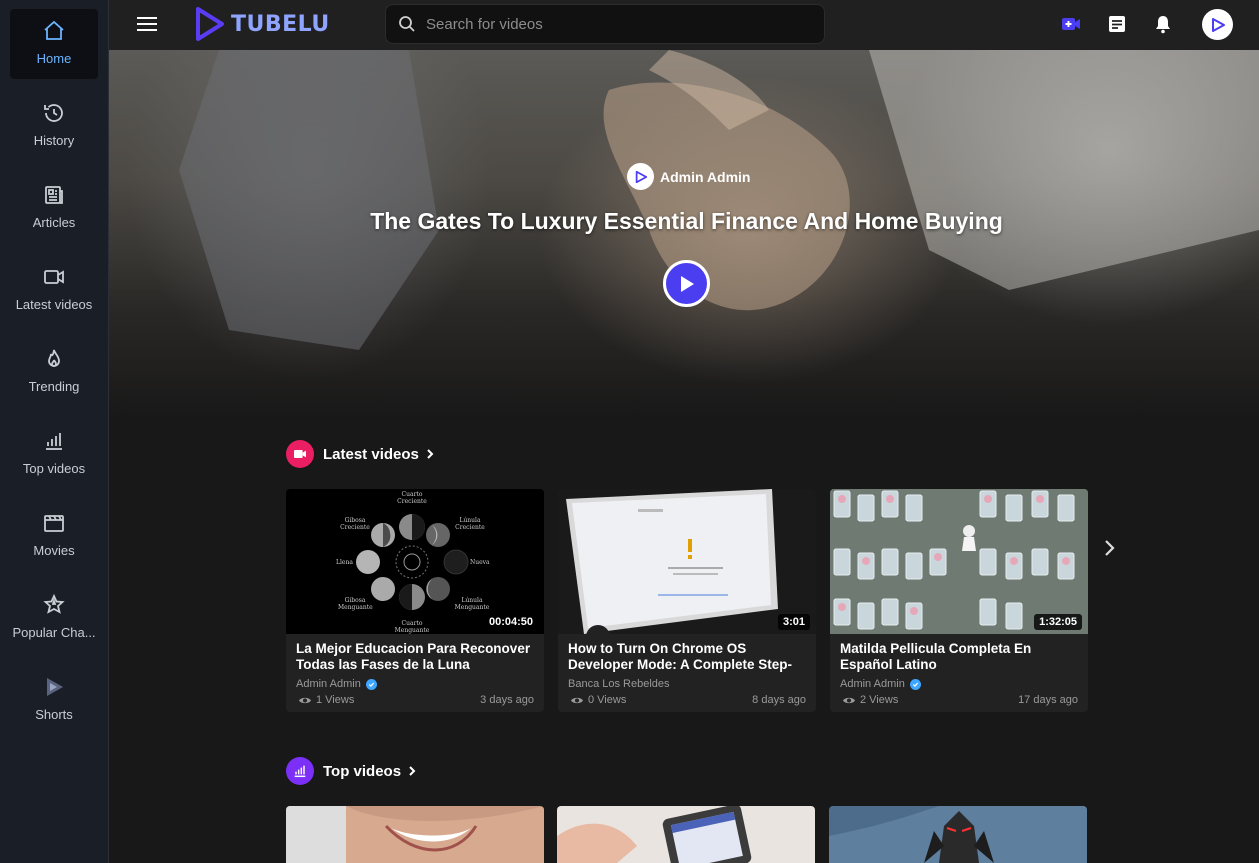  What do you see at coordinates (472, 604) in the screenshot?
I see `moon-label: Lúnula Menguante` at bounding box center [472, 604].